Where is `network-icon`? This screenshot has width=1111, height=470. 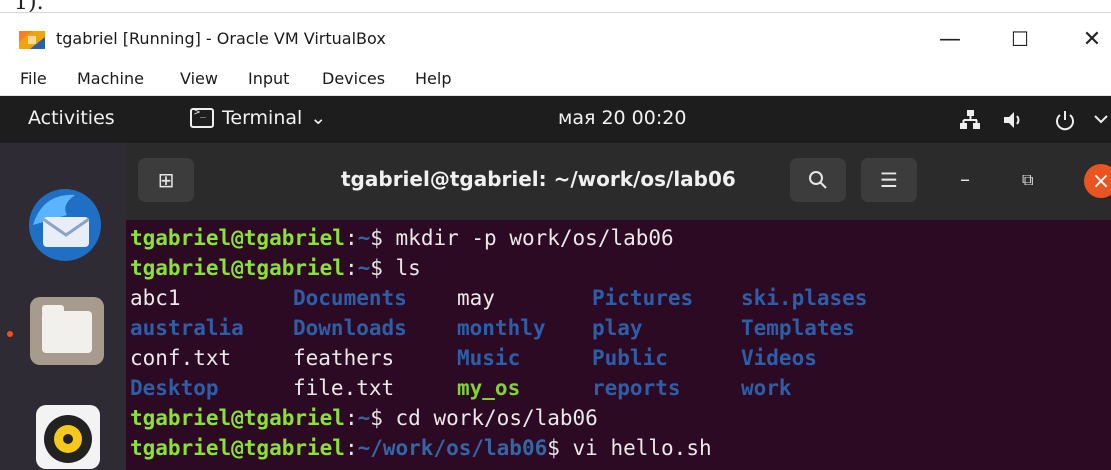 network-icon is located at coordinates (970, 120).